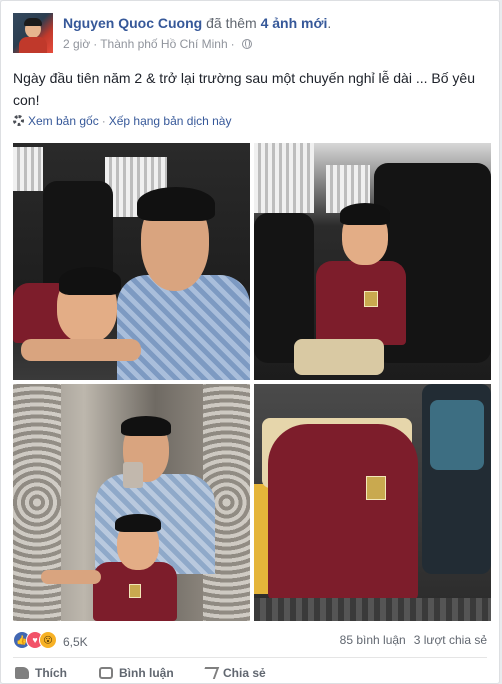 This screenshot has width=502, height=684. What do you see at coordinates (75, 642) in the screenshot?
I see `reaction-count: 6,5K` at bounding box center [75, 642].